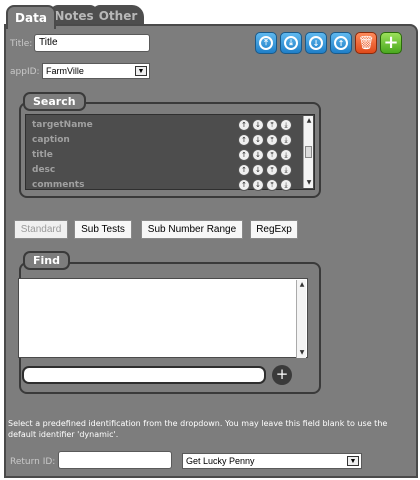 The image size is (420, 480). Describe the element at coordinates (166, 184) in the screenshot. I see `list-item: comments ↑ ↓ ⤒ ⤓` at that location.